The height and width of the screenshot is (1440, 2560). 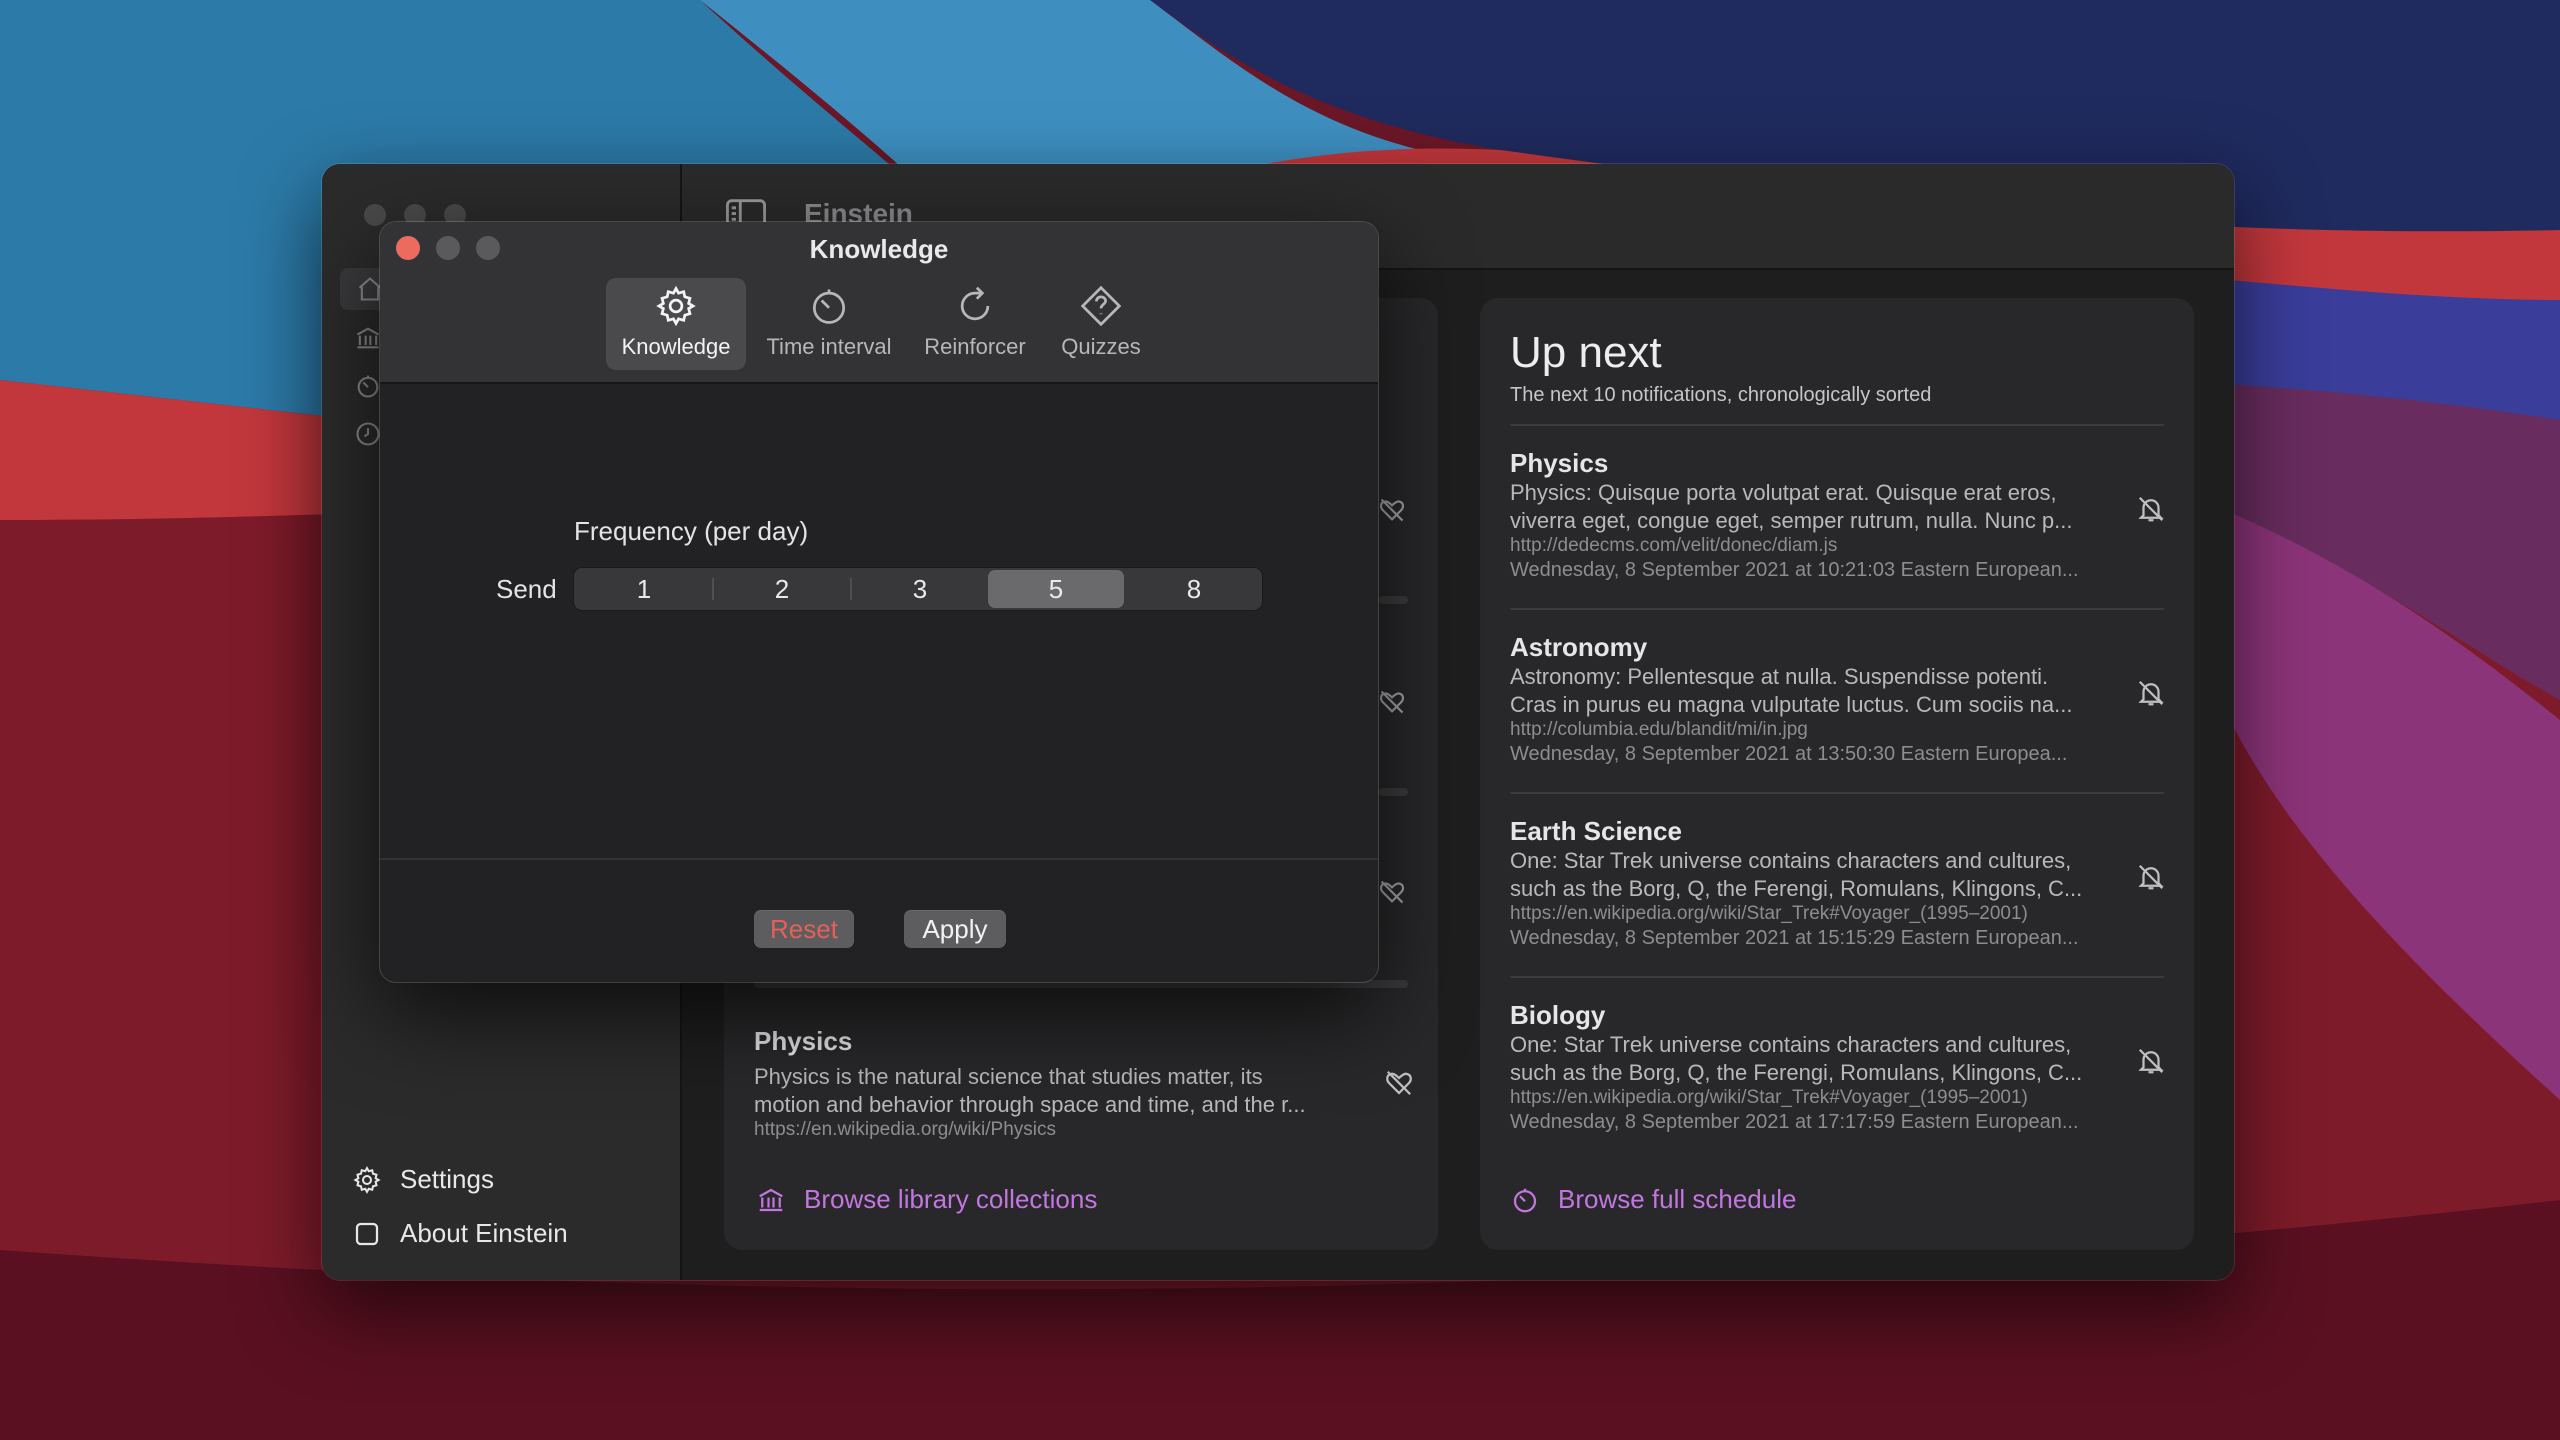 I want to click on notification-title: Earth Science, so click(x=1596, y=831).